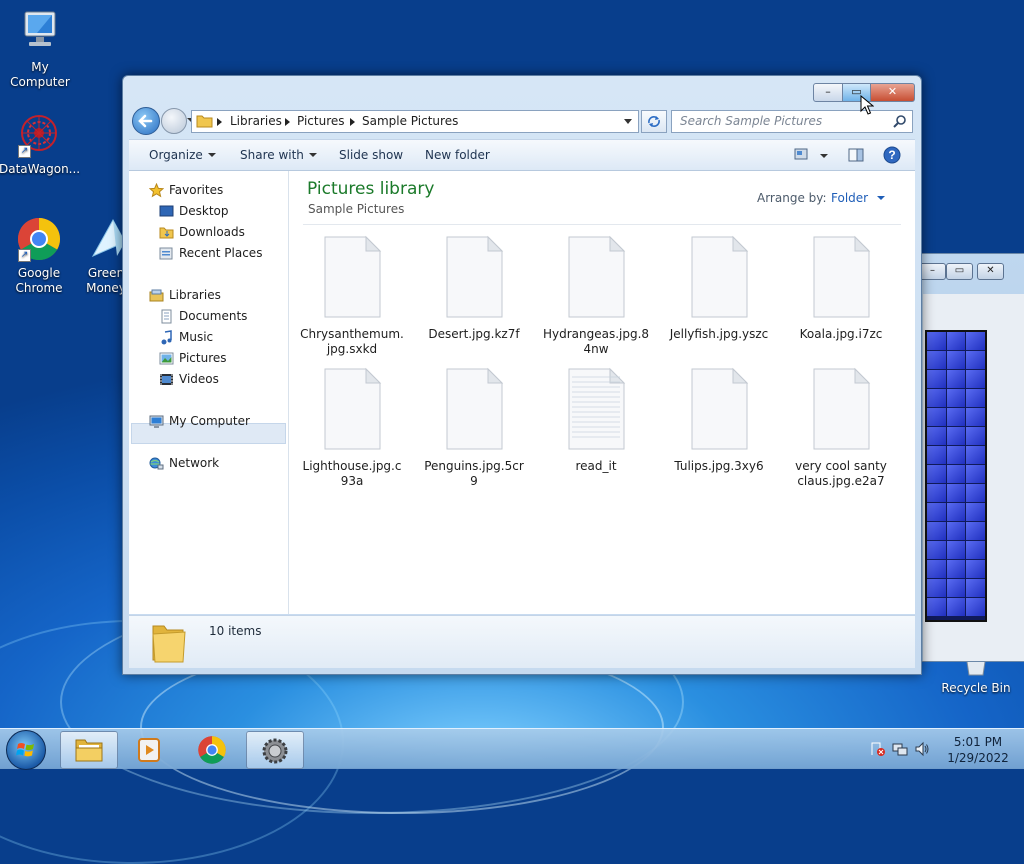 This screenshot has height=864, width=1024. I want to click on file-item: Hydrangeas.jpg.8 4nw, so click(596, 296).